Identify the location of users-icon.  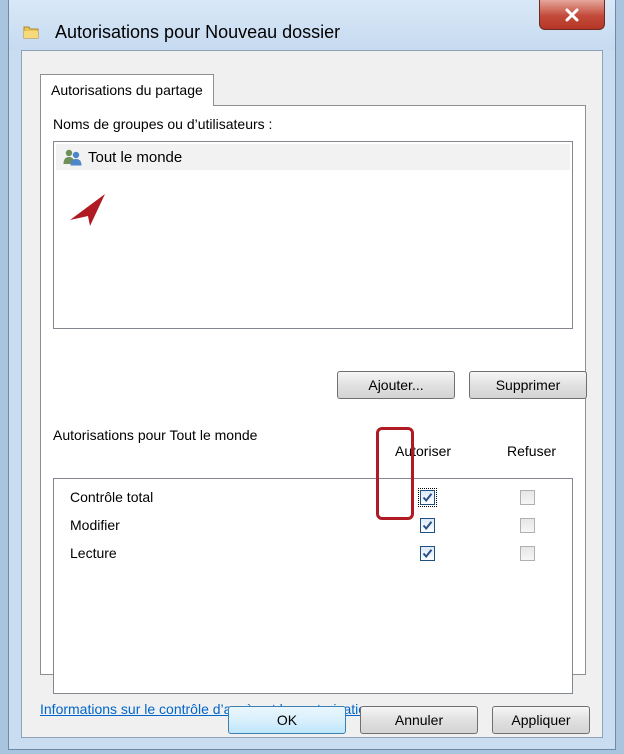
(72, 157).